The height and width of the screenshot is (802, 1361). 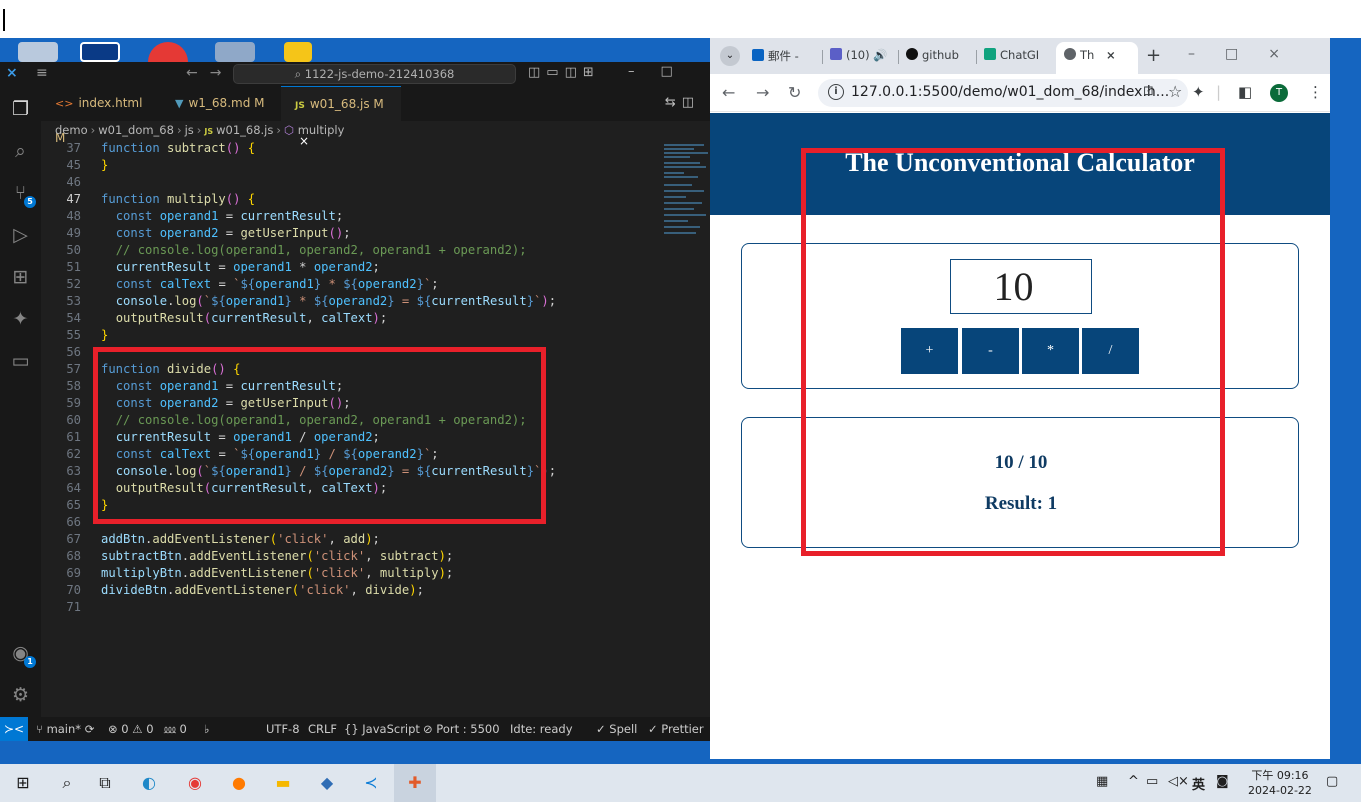 What do you see at coordinates (71, 130) in the screenshot?
I see `breadcrumb-item: demo` at bounding box center [71, 130].